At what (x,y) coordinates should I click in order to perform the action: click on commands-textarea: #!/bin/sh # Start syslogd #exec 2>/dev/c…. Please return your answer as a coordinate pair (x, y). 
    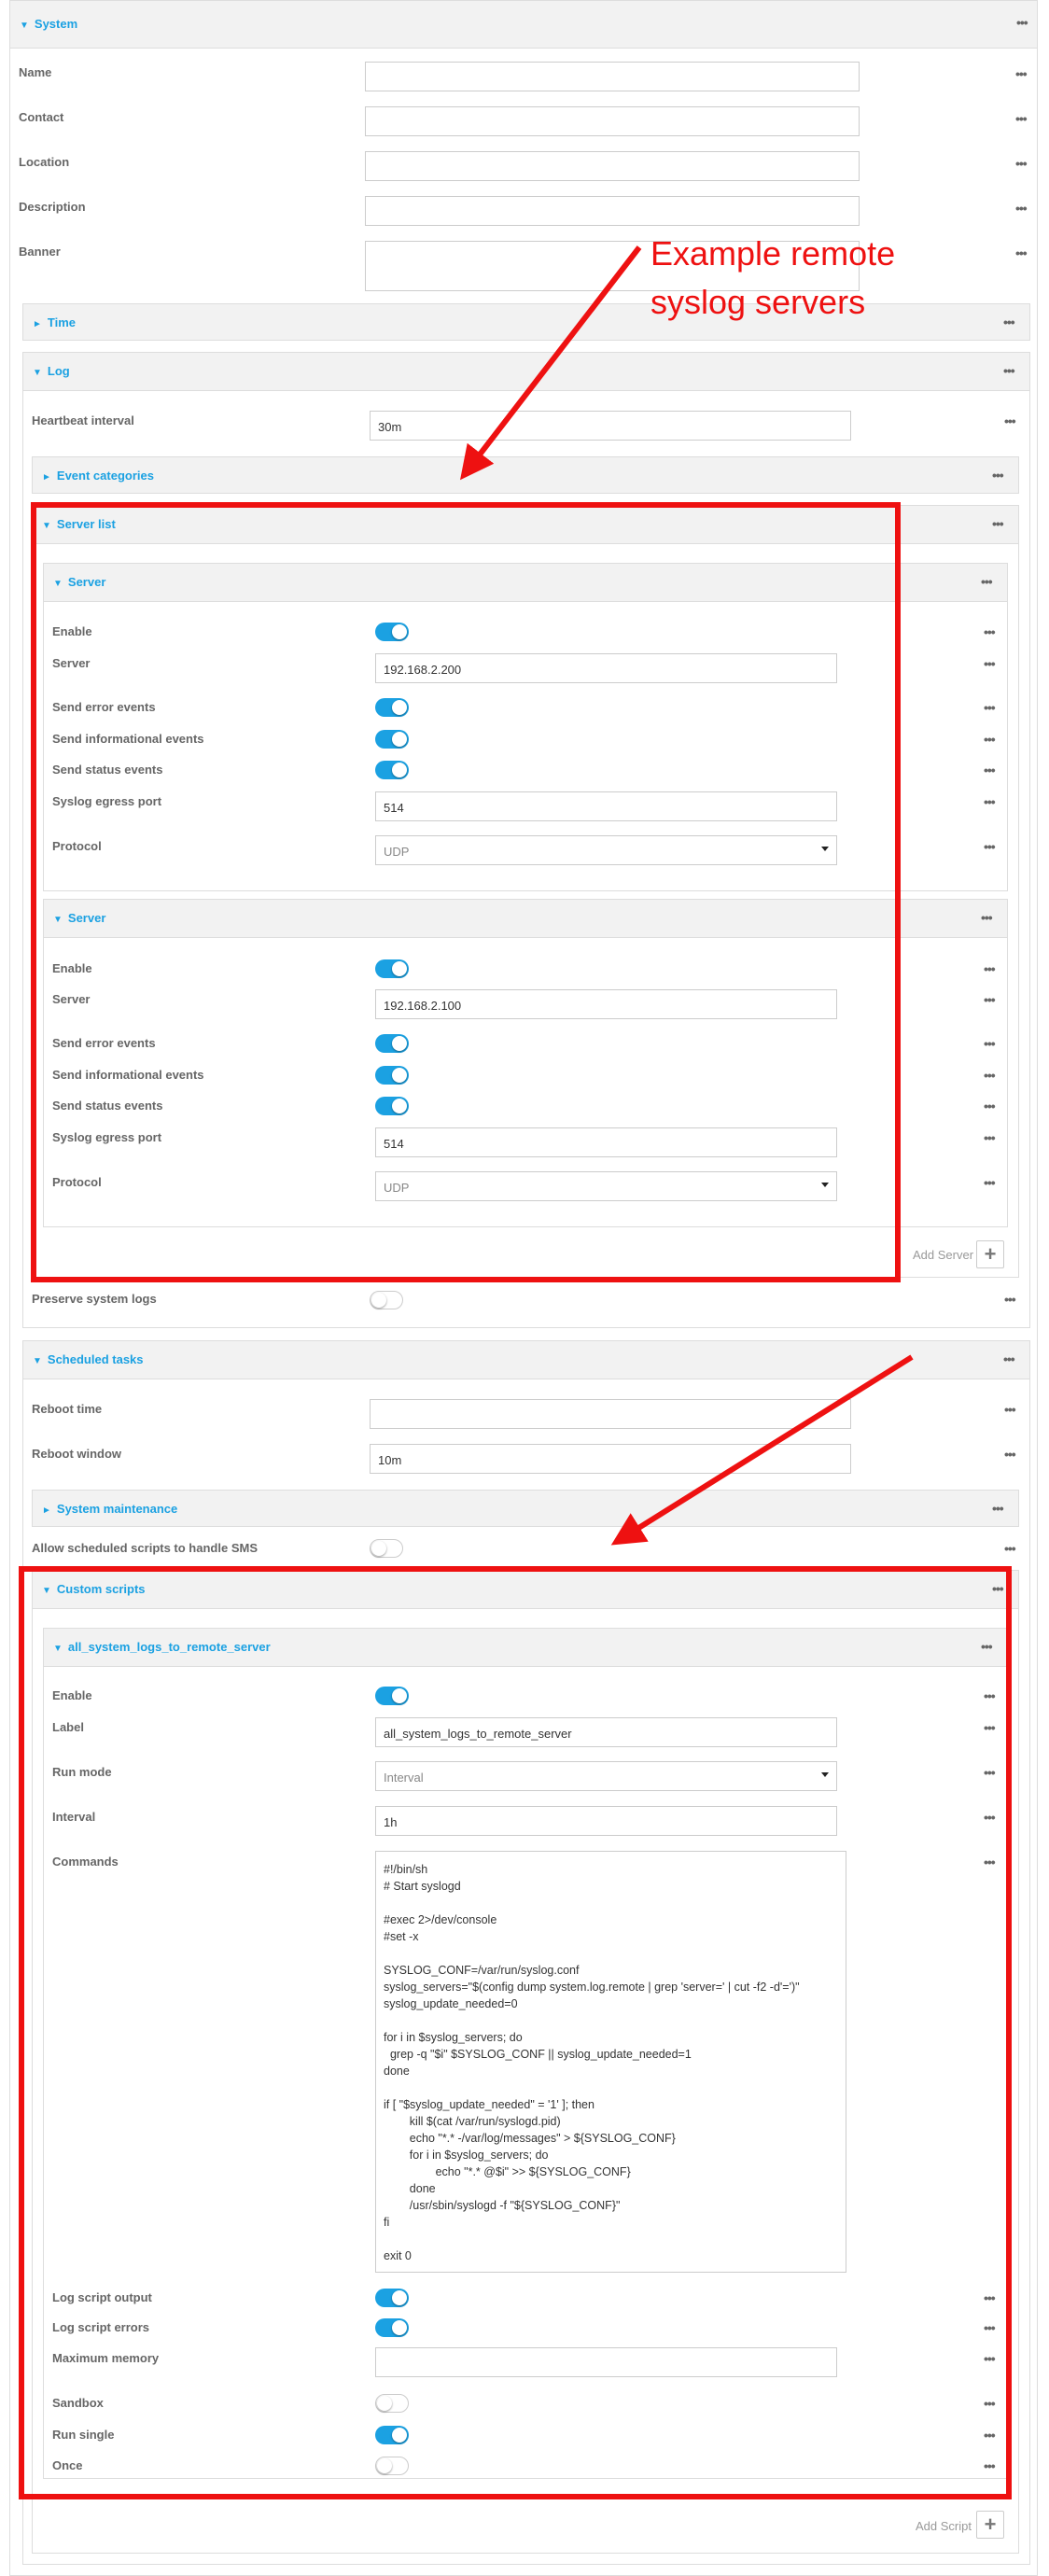
    Looking at the image, I should click on (611, 2062).